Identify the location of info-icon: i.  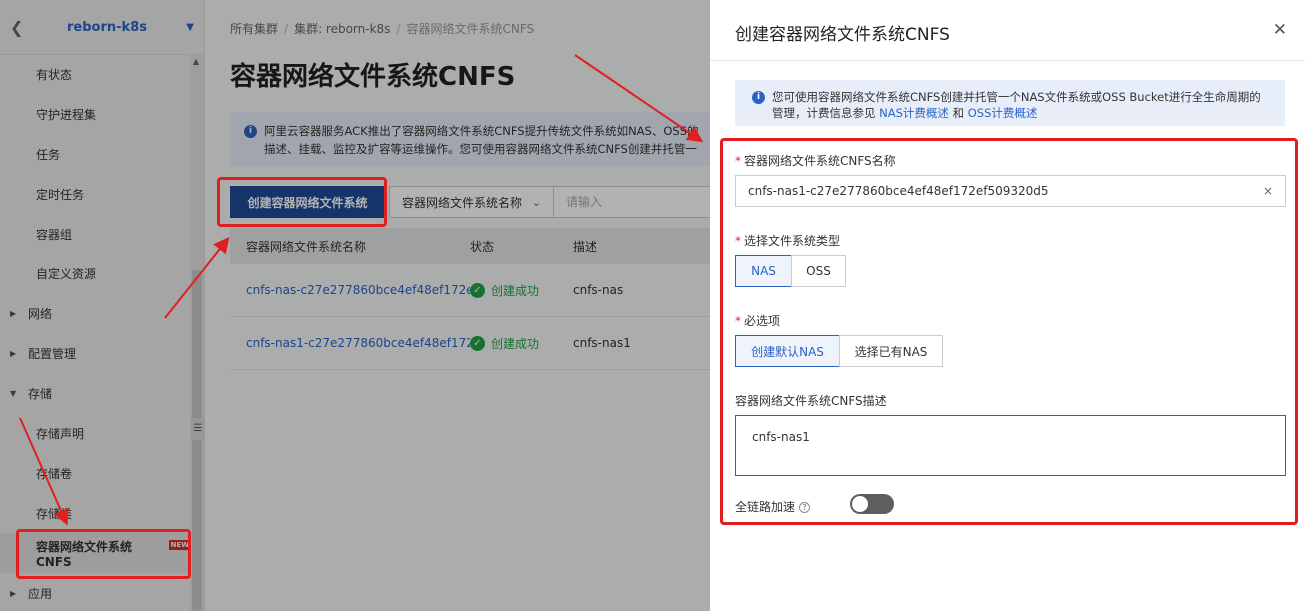
(758, 97).